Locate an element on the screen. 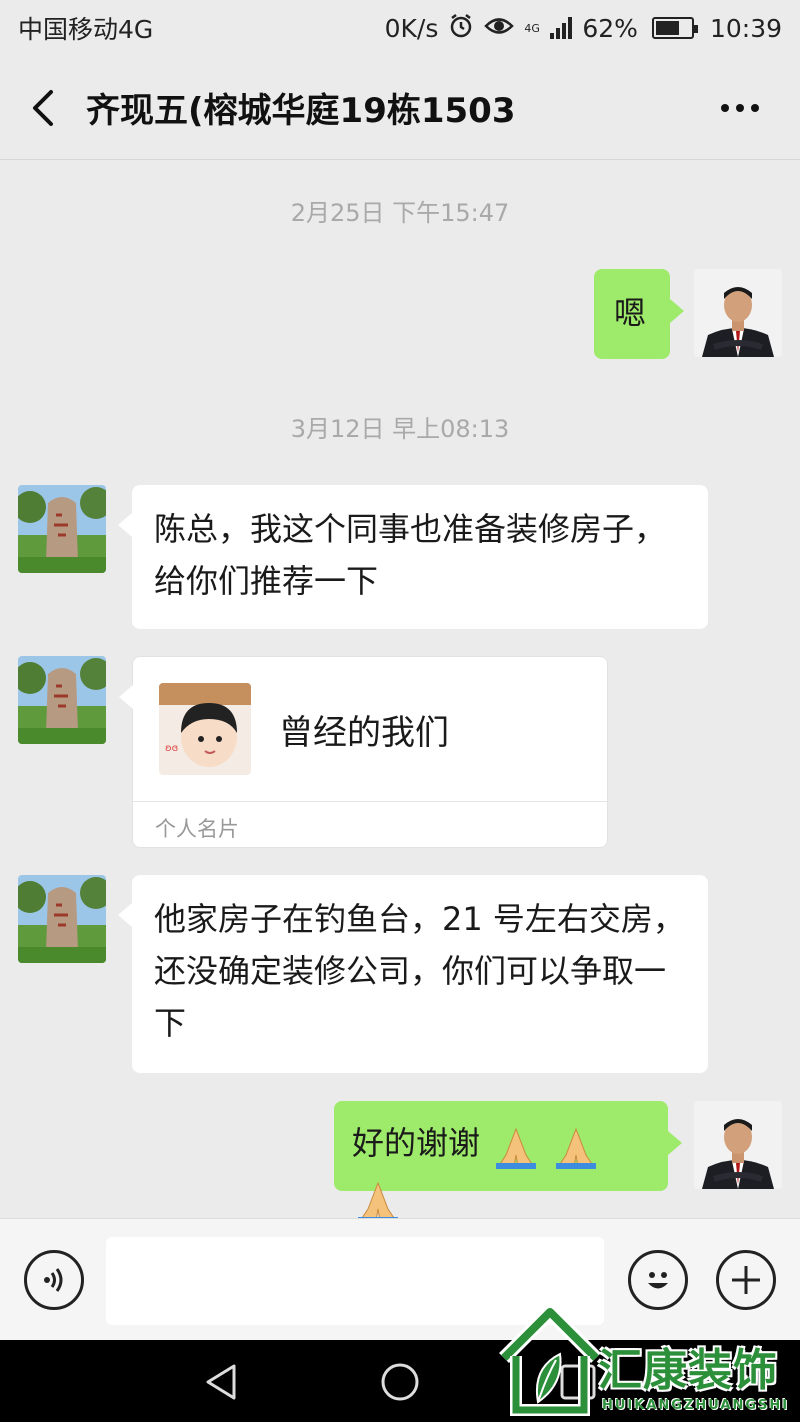 Image resolution: width=800 pixels, height=1422 pixels. signal-icon is located at coordinates (561, 28).